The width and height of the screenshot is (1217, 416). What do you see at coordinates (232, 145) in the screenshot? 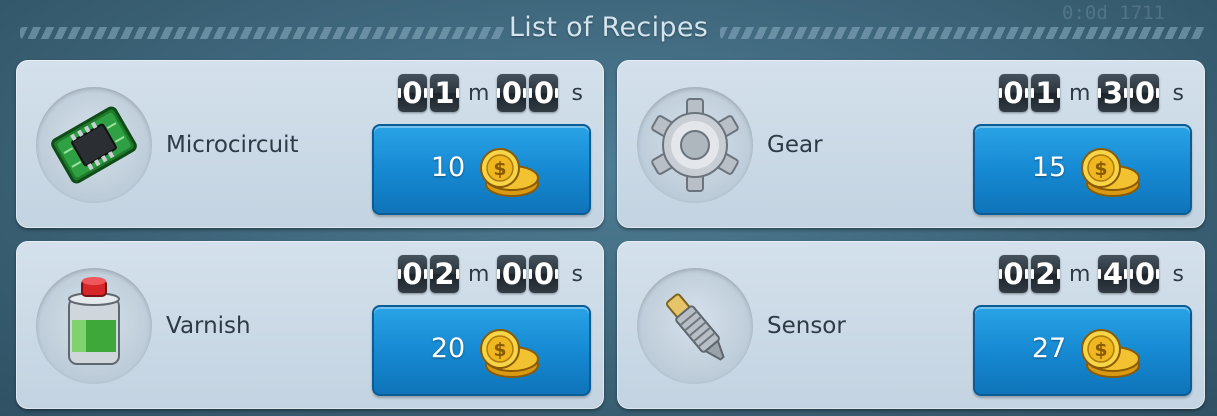
I see `recipe-name: Microcircuit` at bounding box center [232, 145].